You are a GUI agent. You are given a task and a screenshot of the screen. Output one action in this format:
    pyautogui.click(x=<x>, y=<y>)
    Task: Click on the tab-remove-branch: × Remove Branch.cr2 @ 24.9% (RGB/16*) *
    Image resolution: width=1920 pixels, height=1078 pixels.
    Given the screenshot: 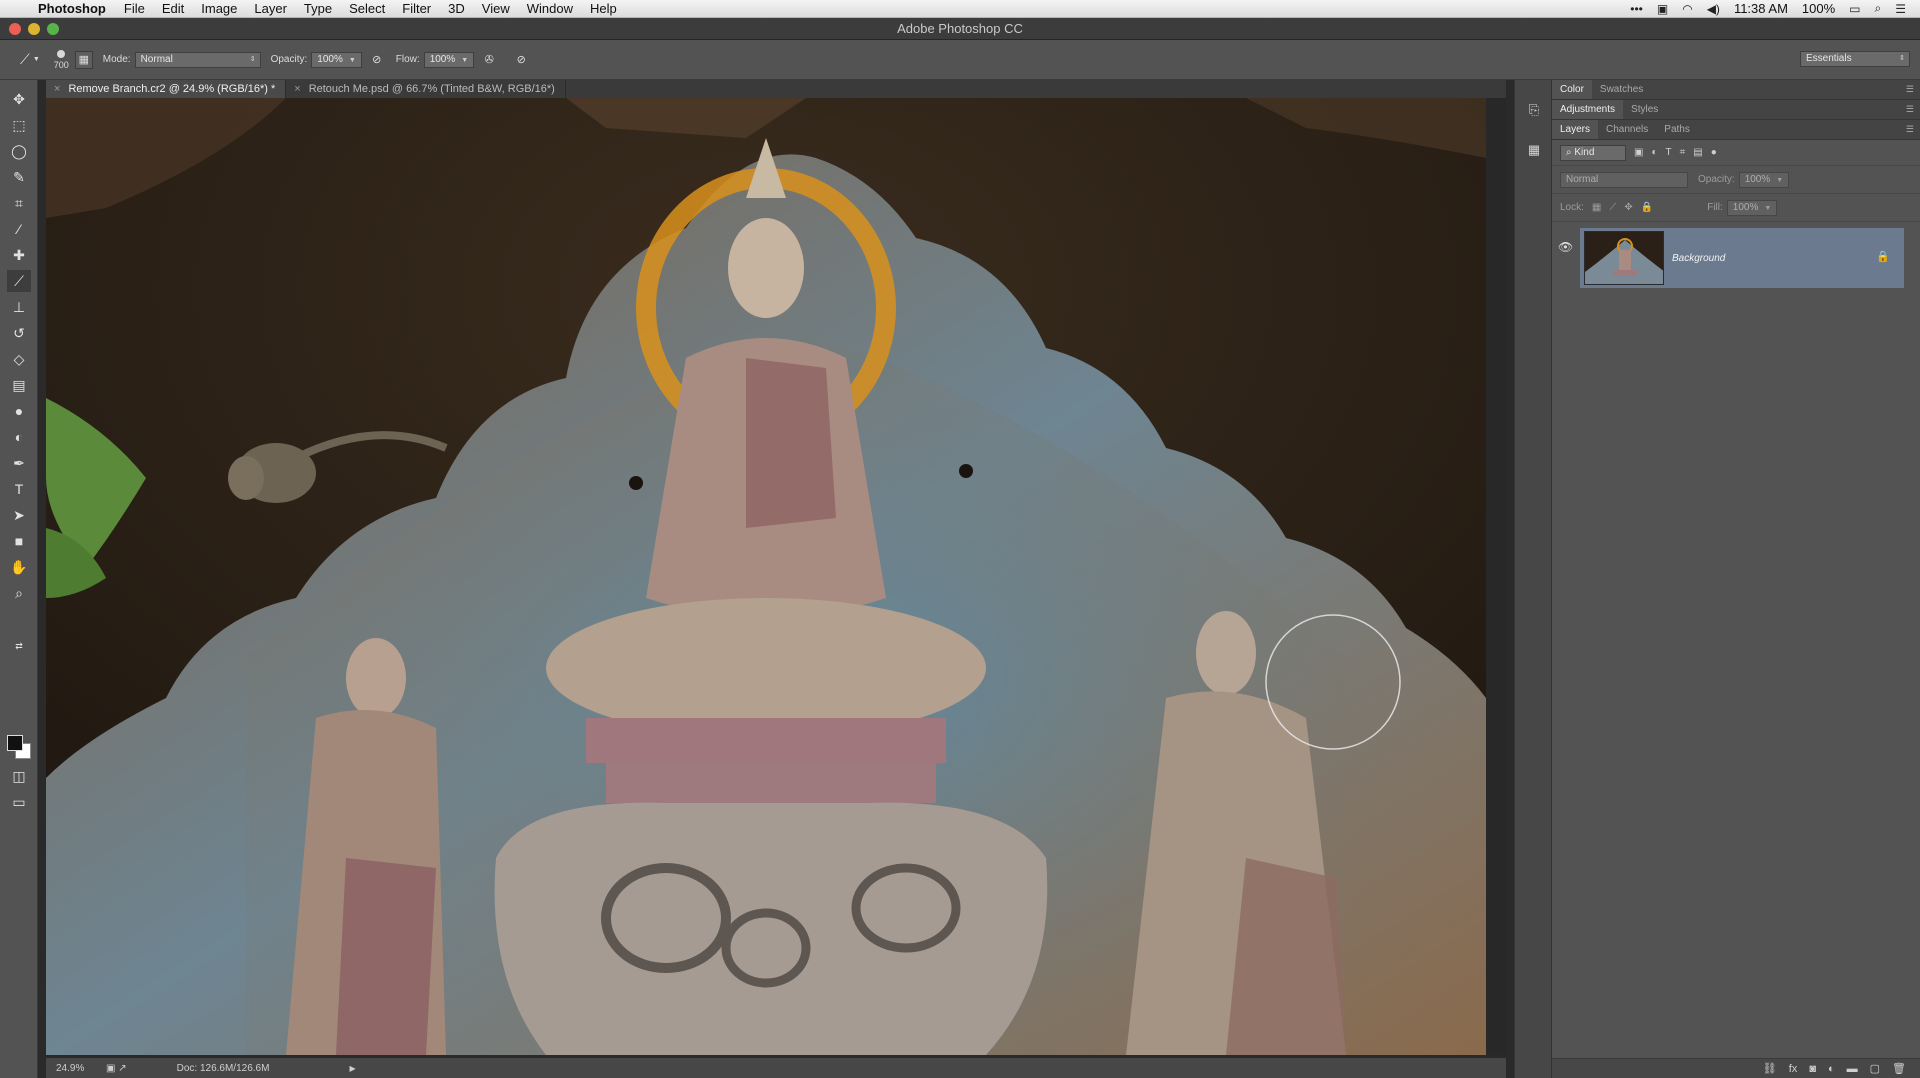 What is the action you would take?
    pyautogui.click(x=166, y=89)
    